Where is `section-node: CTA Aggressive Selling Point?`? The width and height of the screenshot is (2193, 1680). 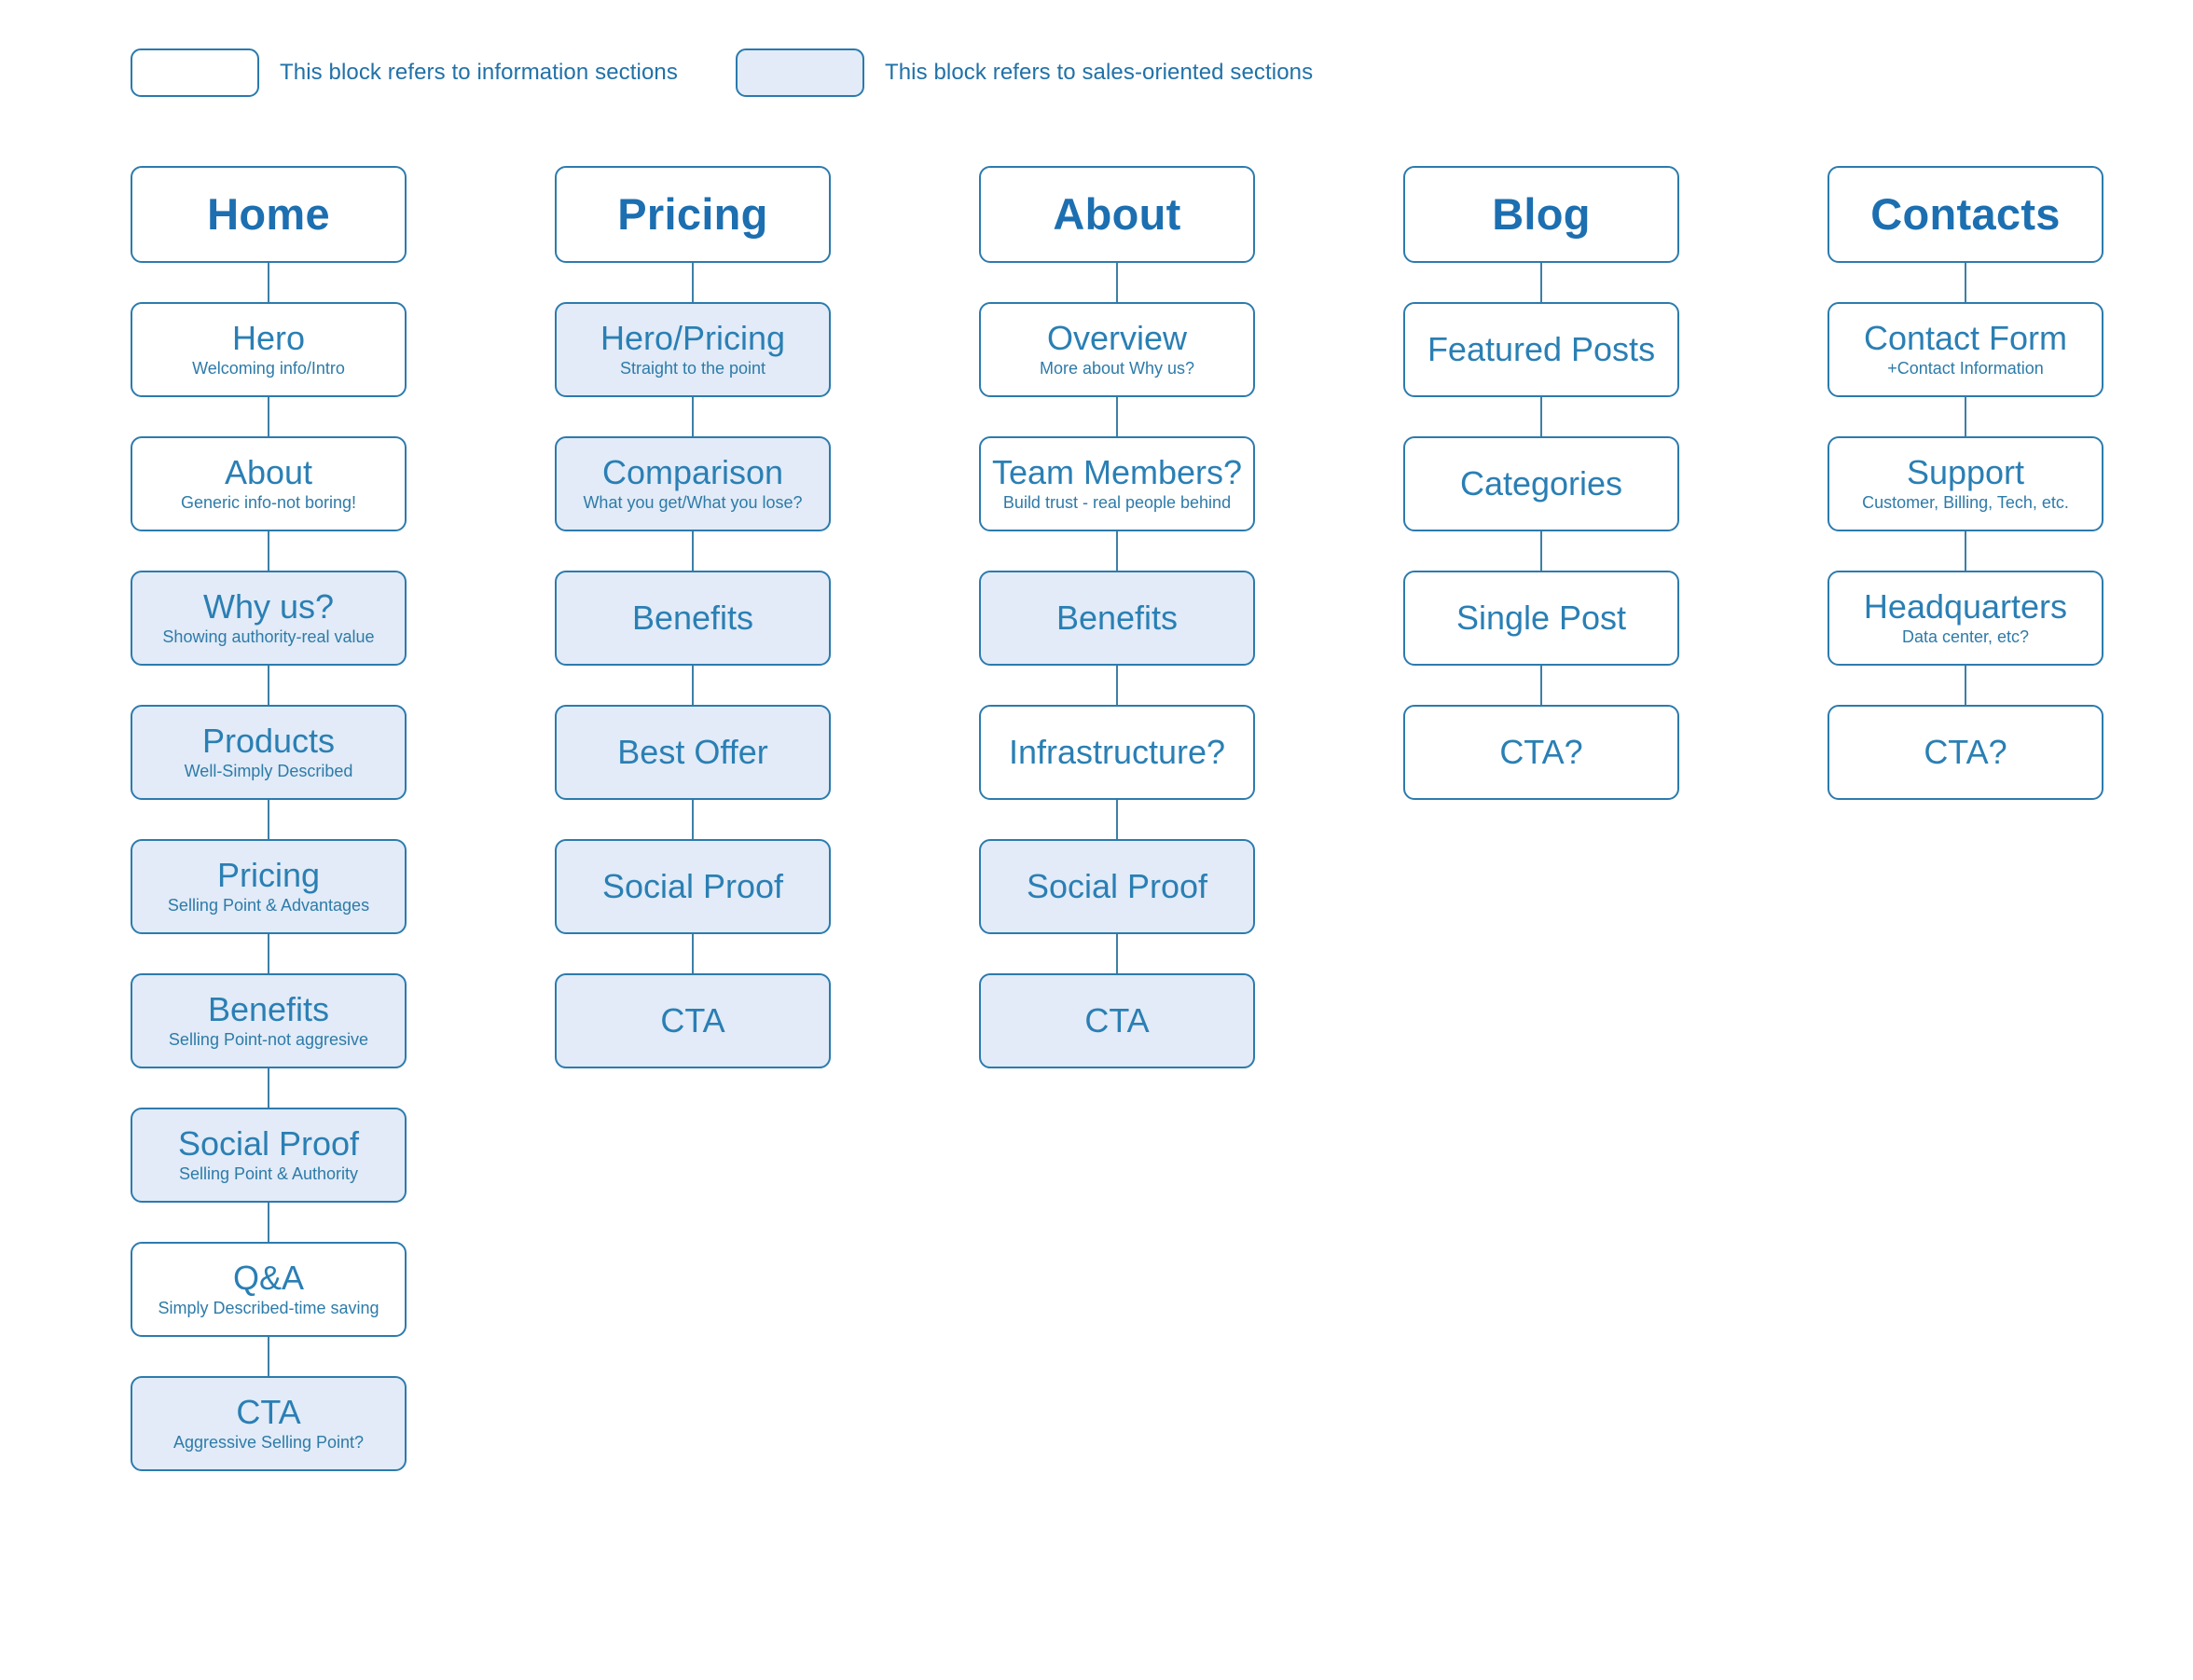
section-node: CTA Aggressive Selling Point? is located at coordinates (269, 1423).